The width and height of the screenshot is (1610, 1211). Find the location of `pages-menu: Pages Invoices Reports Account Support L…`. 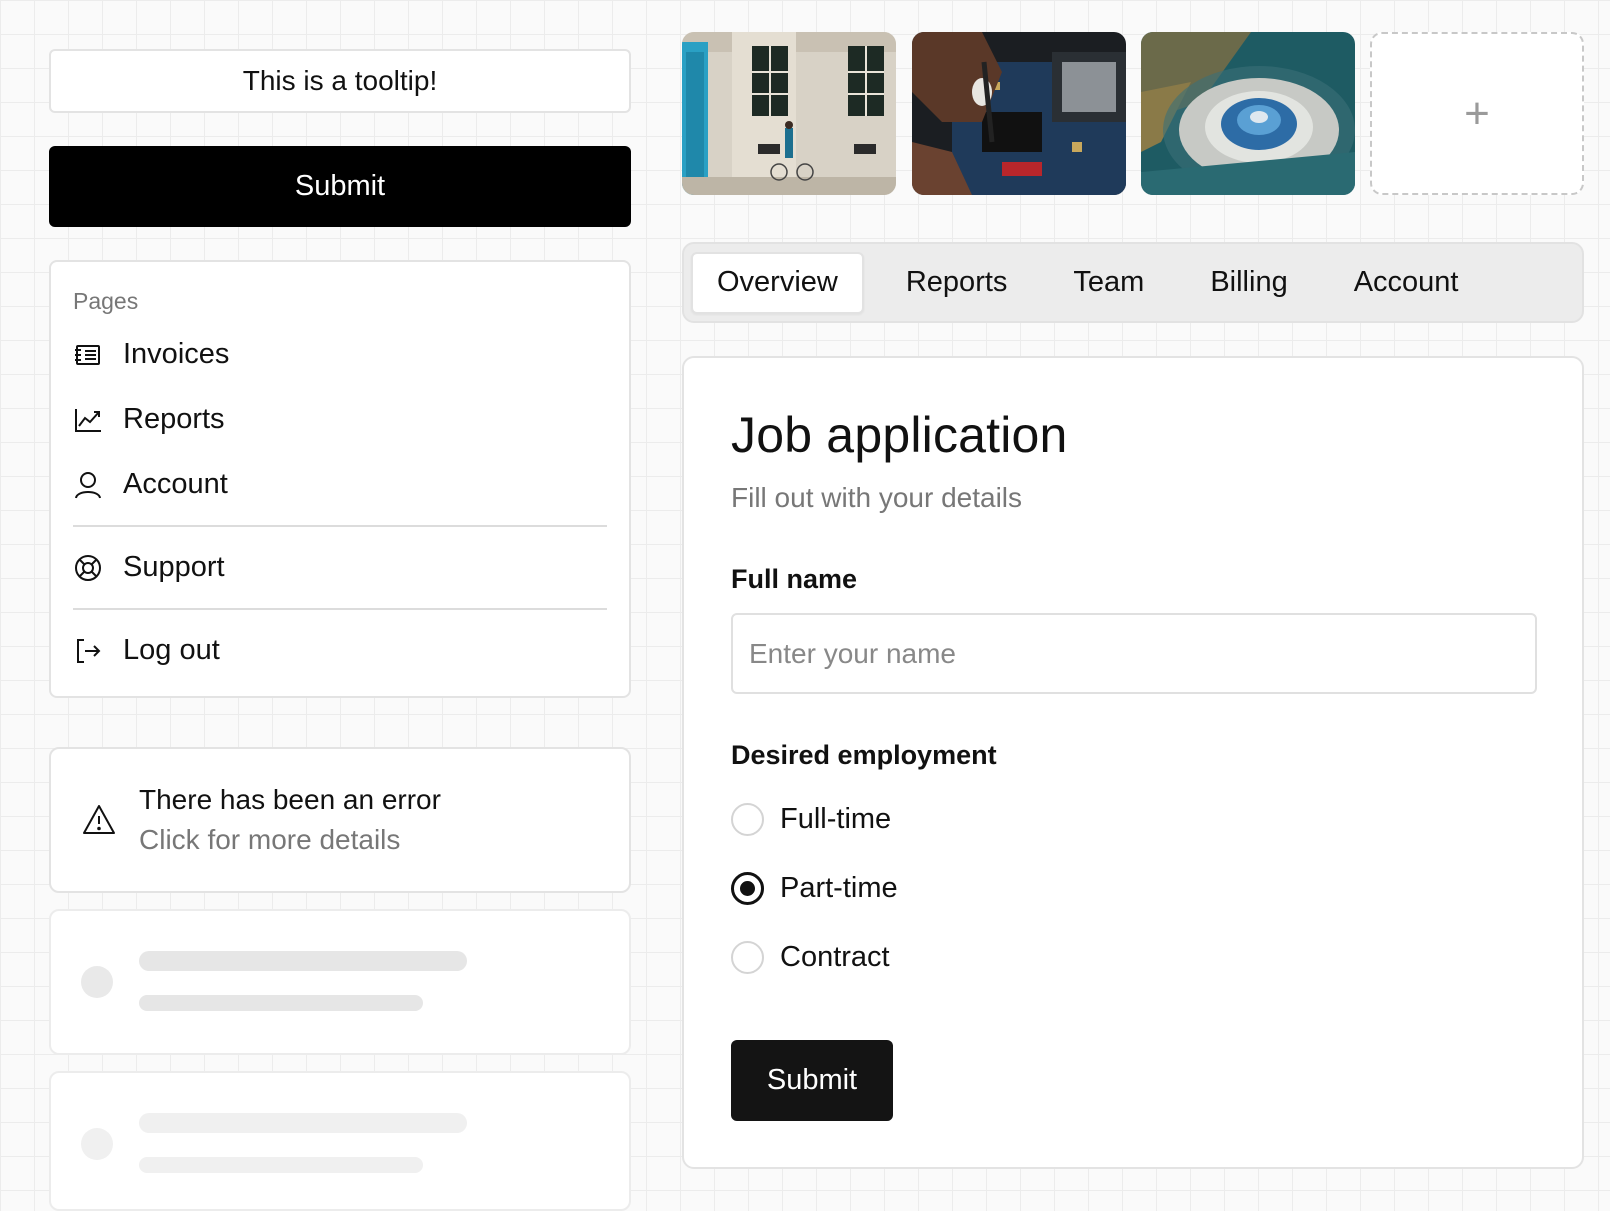

pages-menu: Pages Invoices Reports Account Support L… is located at coordinates (340, 479).